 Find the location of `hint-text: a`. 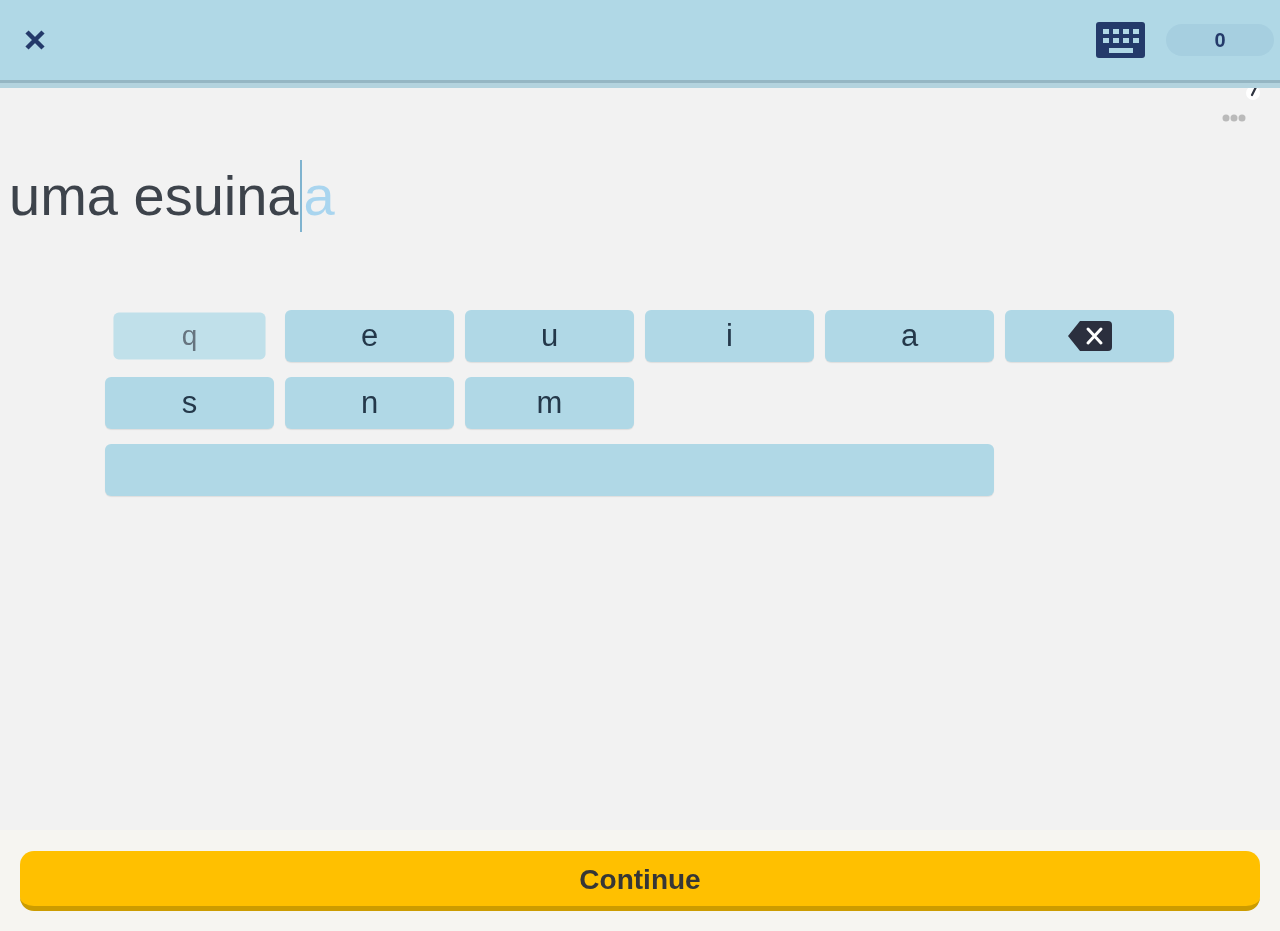

hint-text: a is located at coordinates (319, 196).